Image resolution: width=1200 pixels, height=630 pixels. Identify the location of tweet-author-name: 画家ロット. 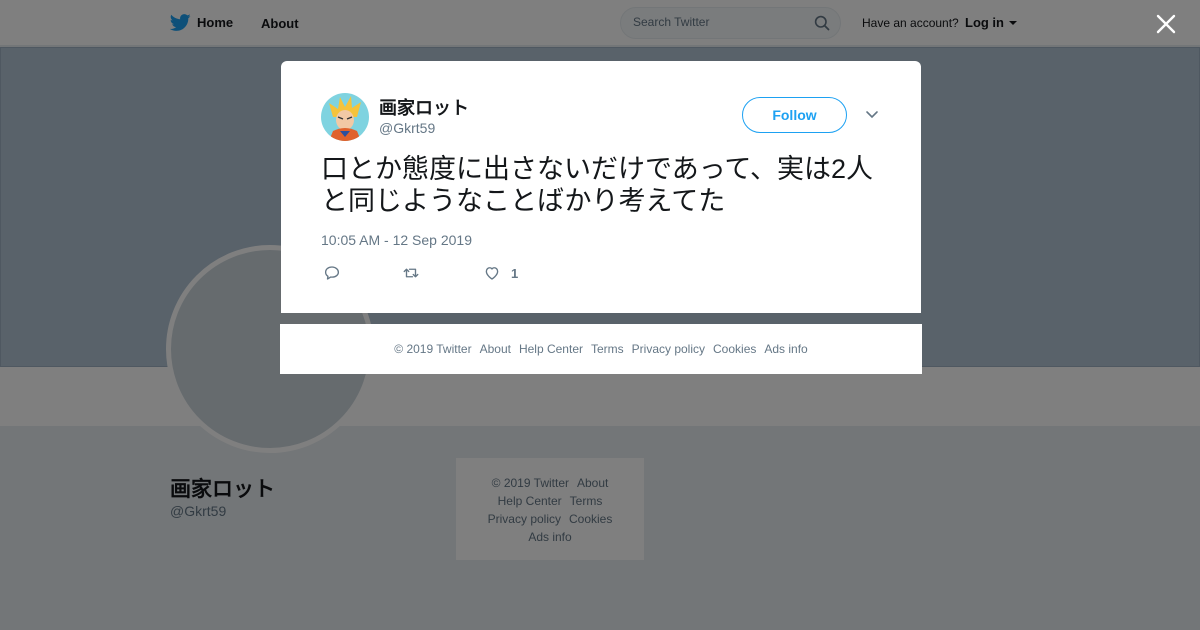
(424, 107).